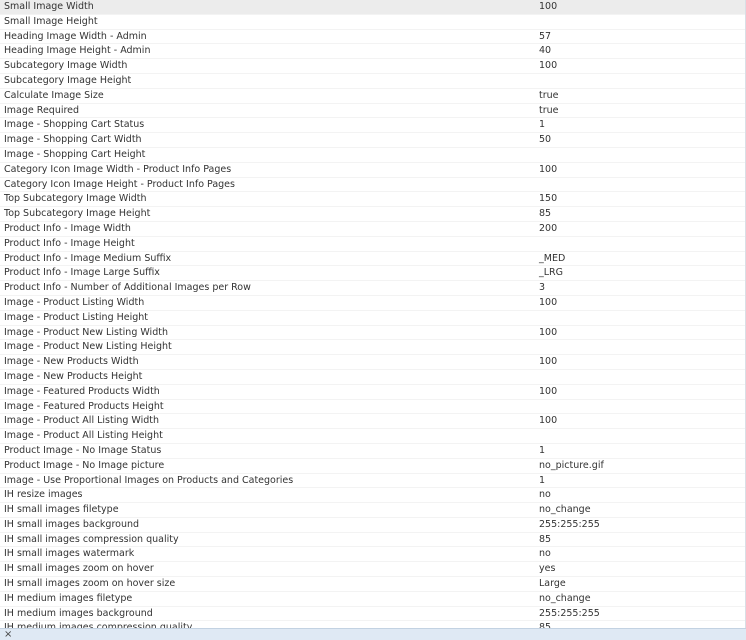 This screenshot has width=746, height=640. Describe the element at coordinates (75, 199) in the screenshot. I see `setting-name: Top Subcategory Image Width` at that location.